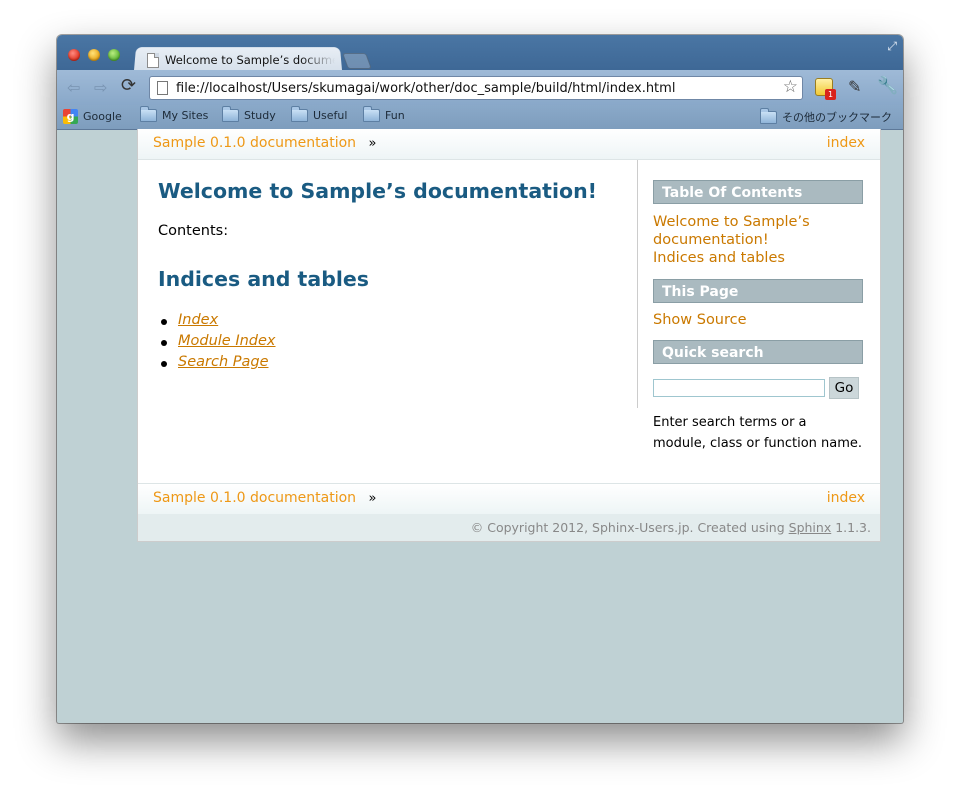 This screenshot has width=960, height=802. I want to click on page-title: Welcome to Sample’s documentation!, so click(378, 191).